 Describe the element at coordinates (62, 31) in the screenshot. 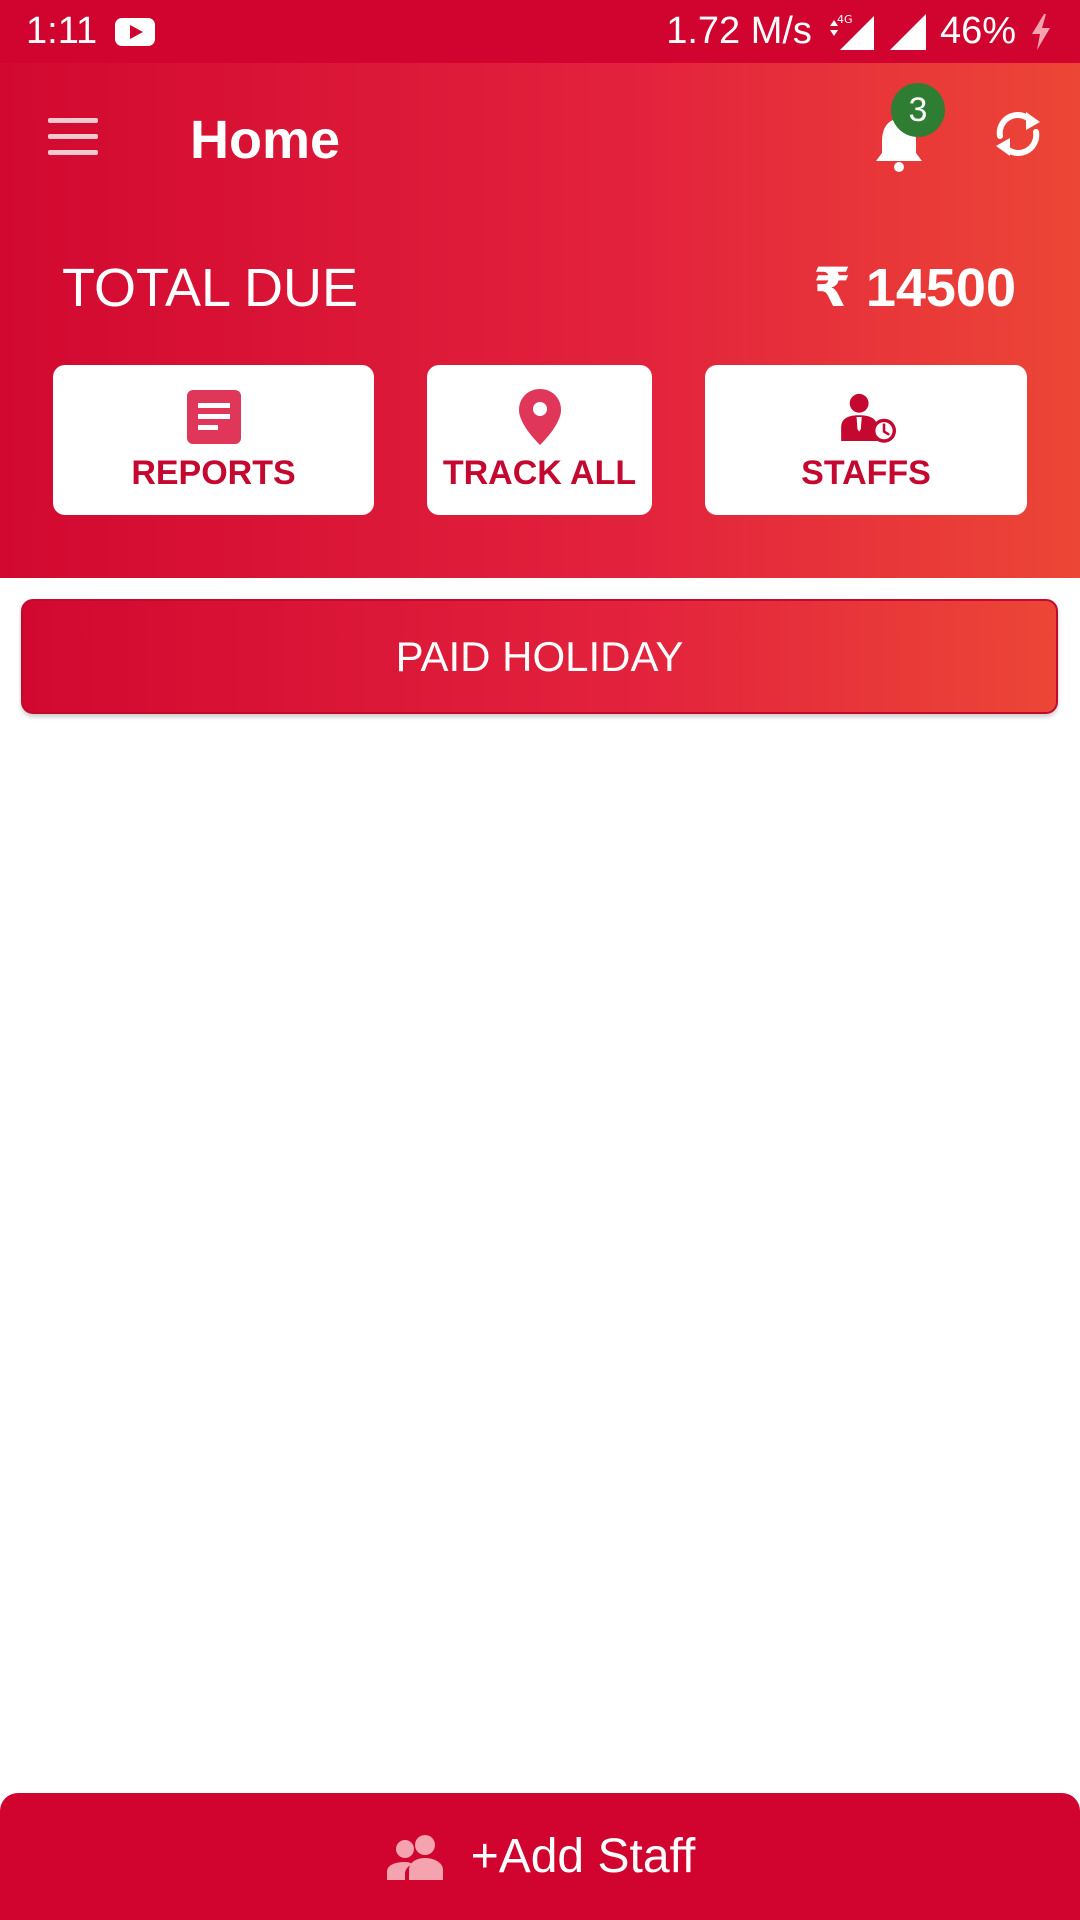

I see `status-time: 1:11` at that location.